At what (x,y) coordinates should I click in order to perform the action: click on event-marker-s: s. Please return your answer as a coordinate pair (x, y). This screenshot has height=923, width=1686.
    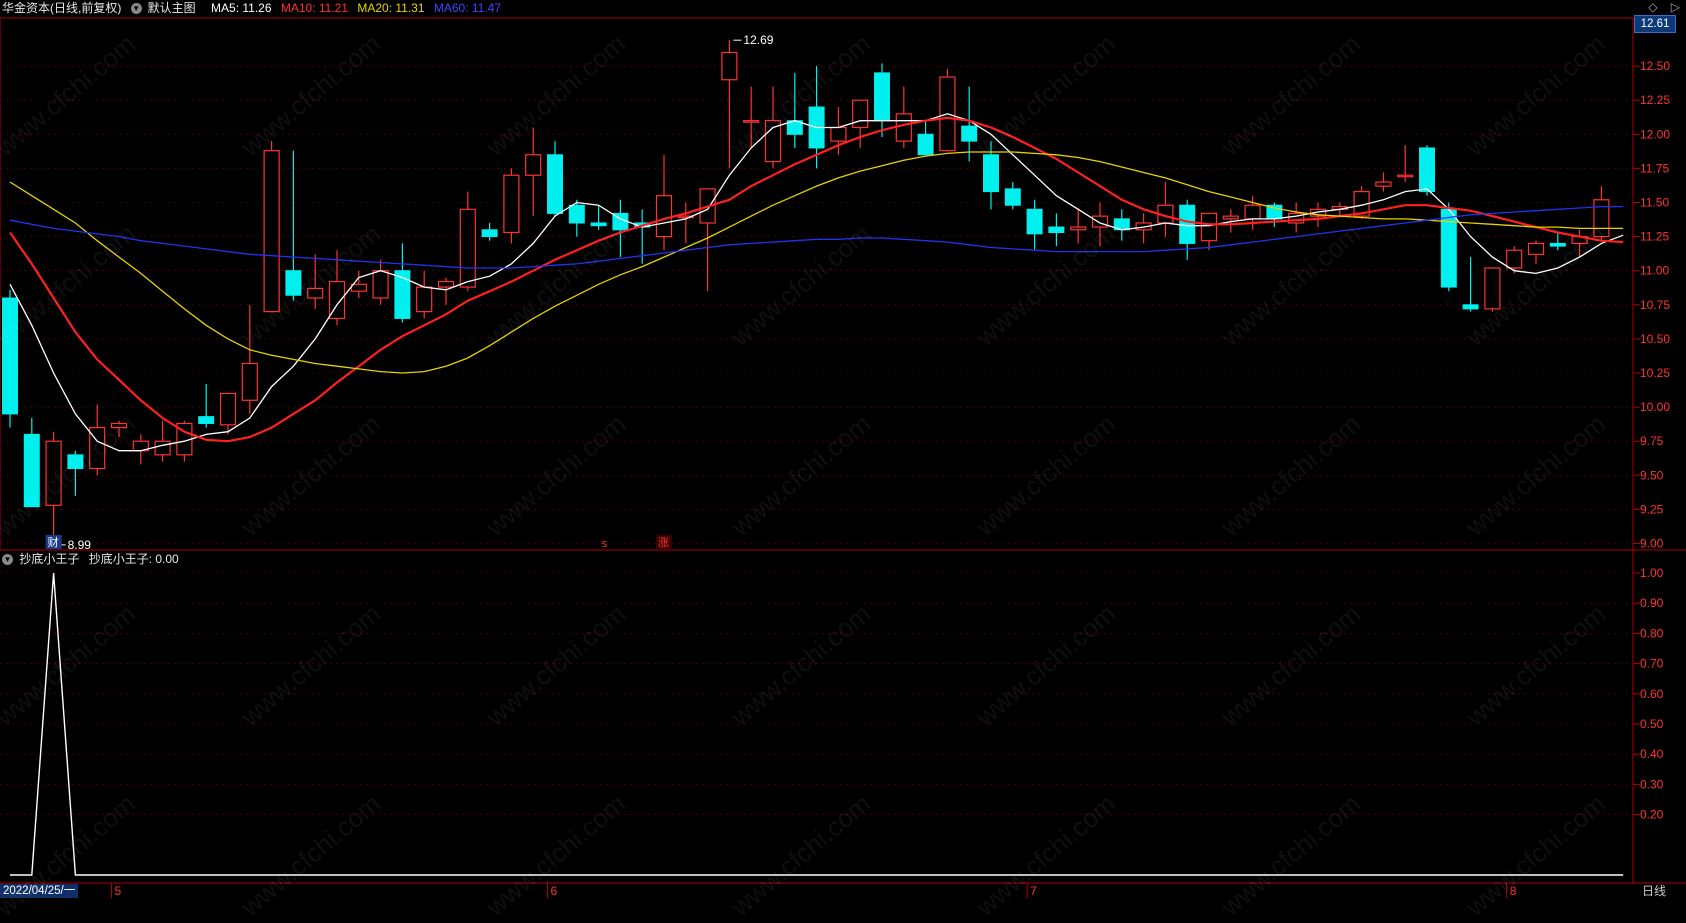
    Looking at the image, I should click on (605, 543).